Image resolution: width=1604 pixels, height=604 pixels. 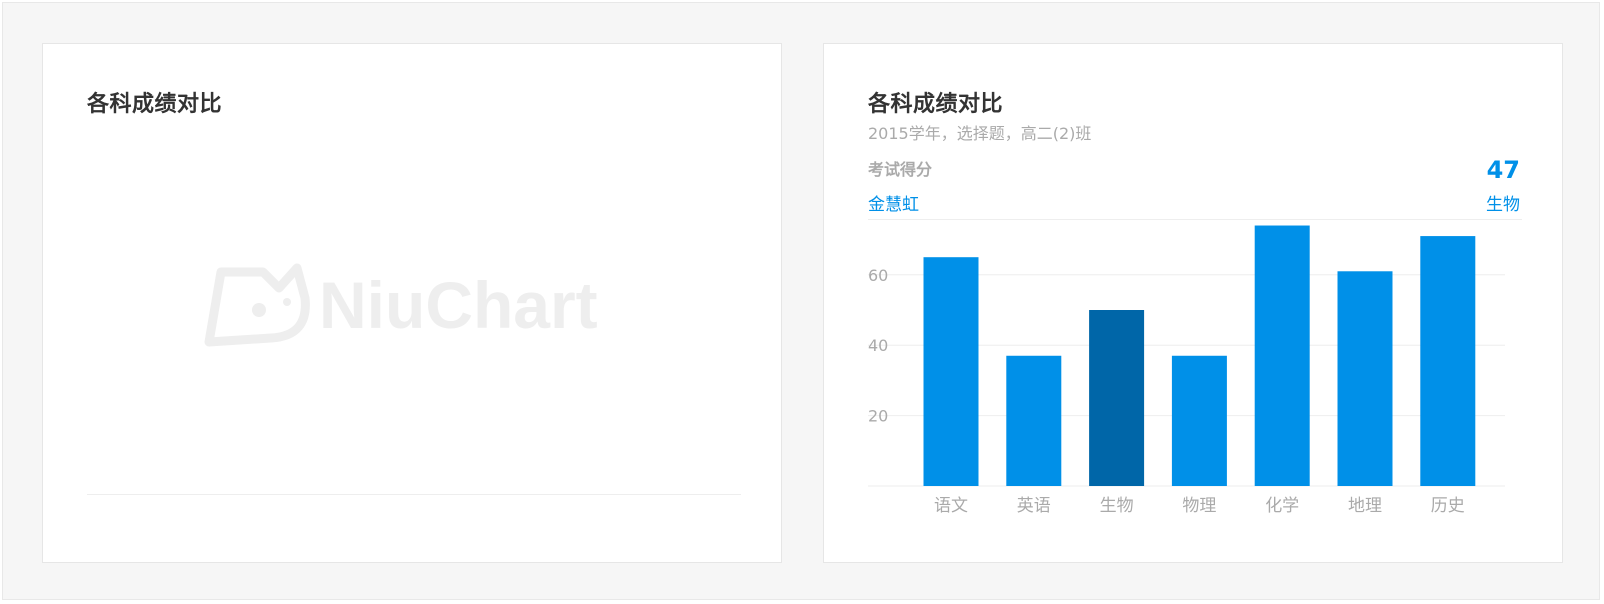 I want to click on bars, so click(x=1199, y=355).